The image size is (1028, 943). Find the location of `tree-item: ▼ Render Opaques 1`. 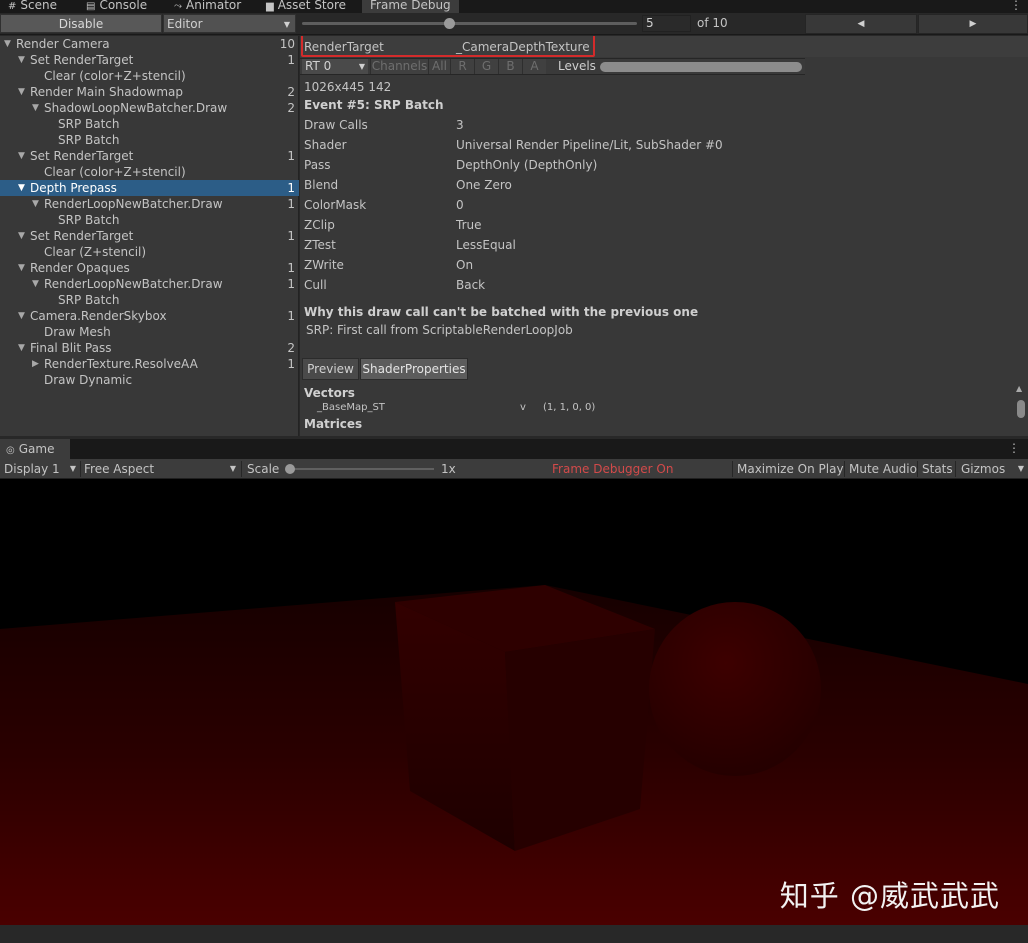

tree-item: ▼ Render Opaques 1 is located at coordinates (149, 268).